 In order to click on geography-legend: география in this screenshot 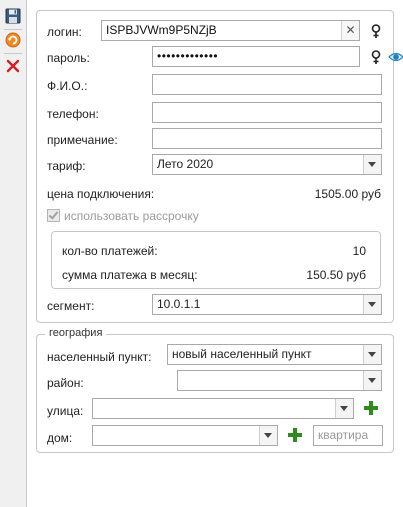, I will do `click(76, 333)`.